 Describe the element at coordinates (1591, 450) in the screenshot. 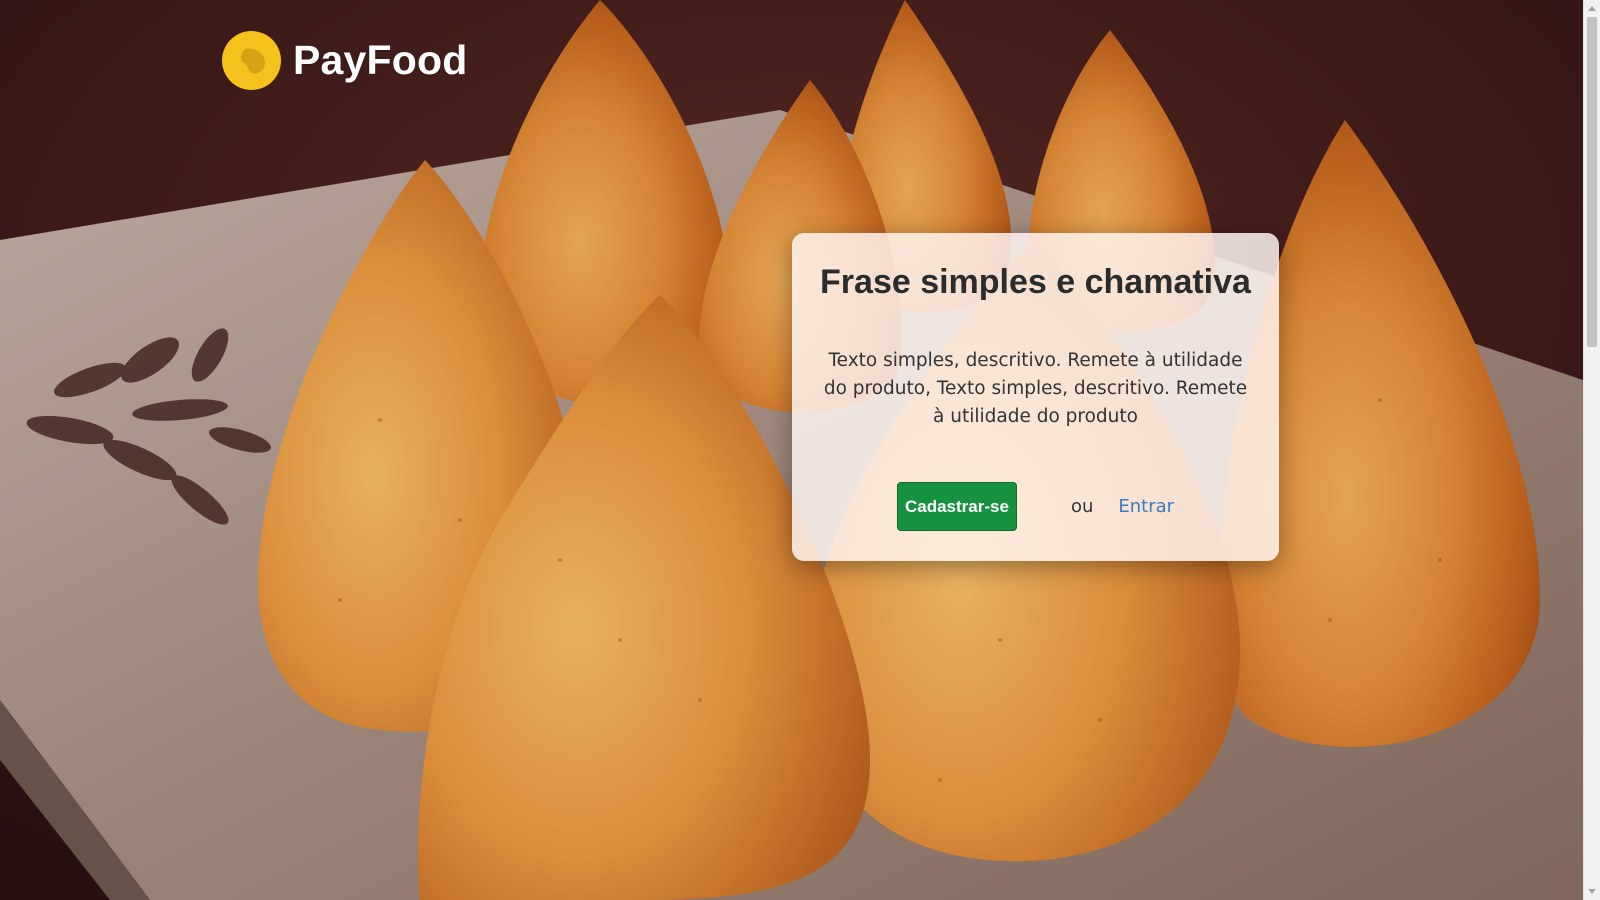

I see `vertical-scrollbar` at that location.